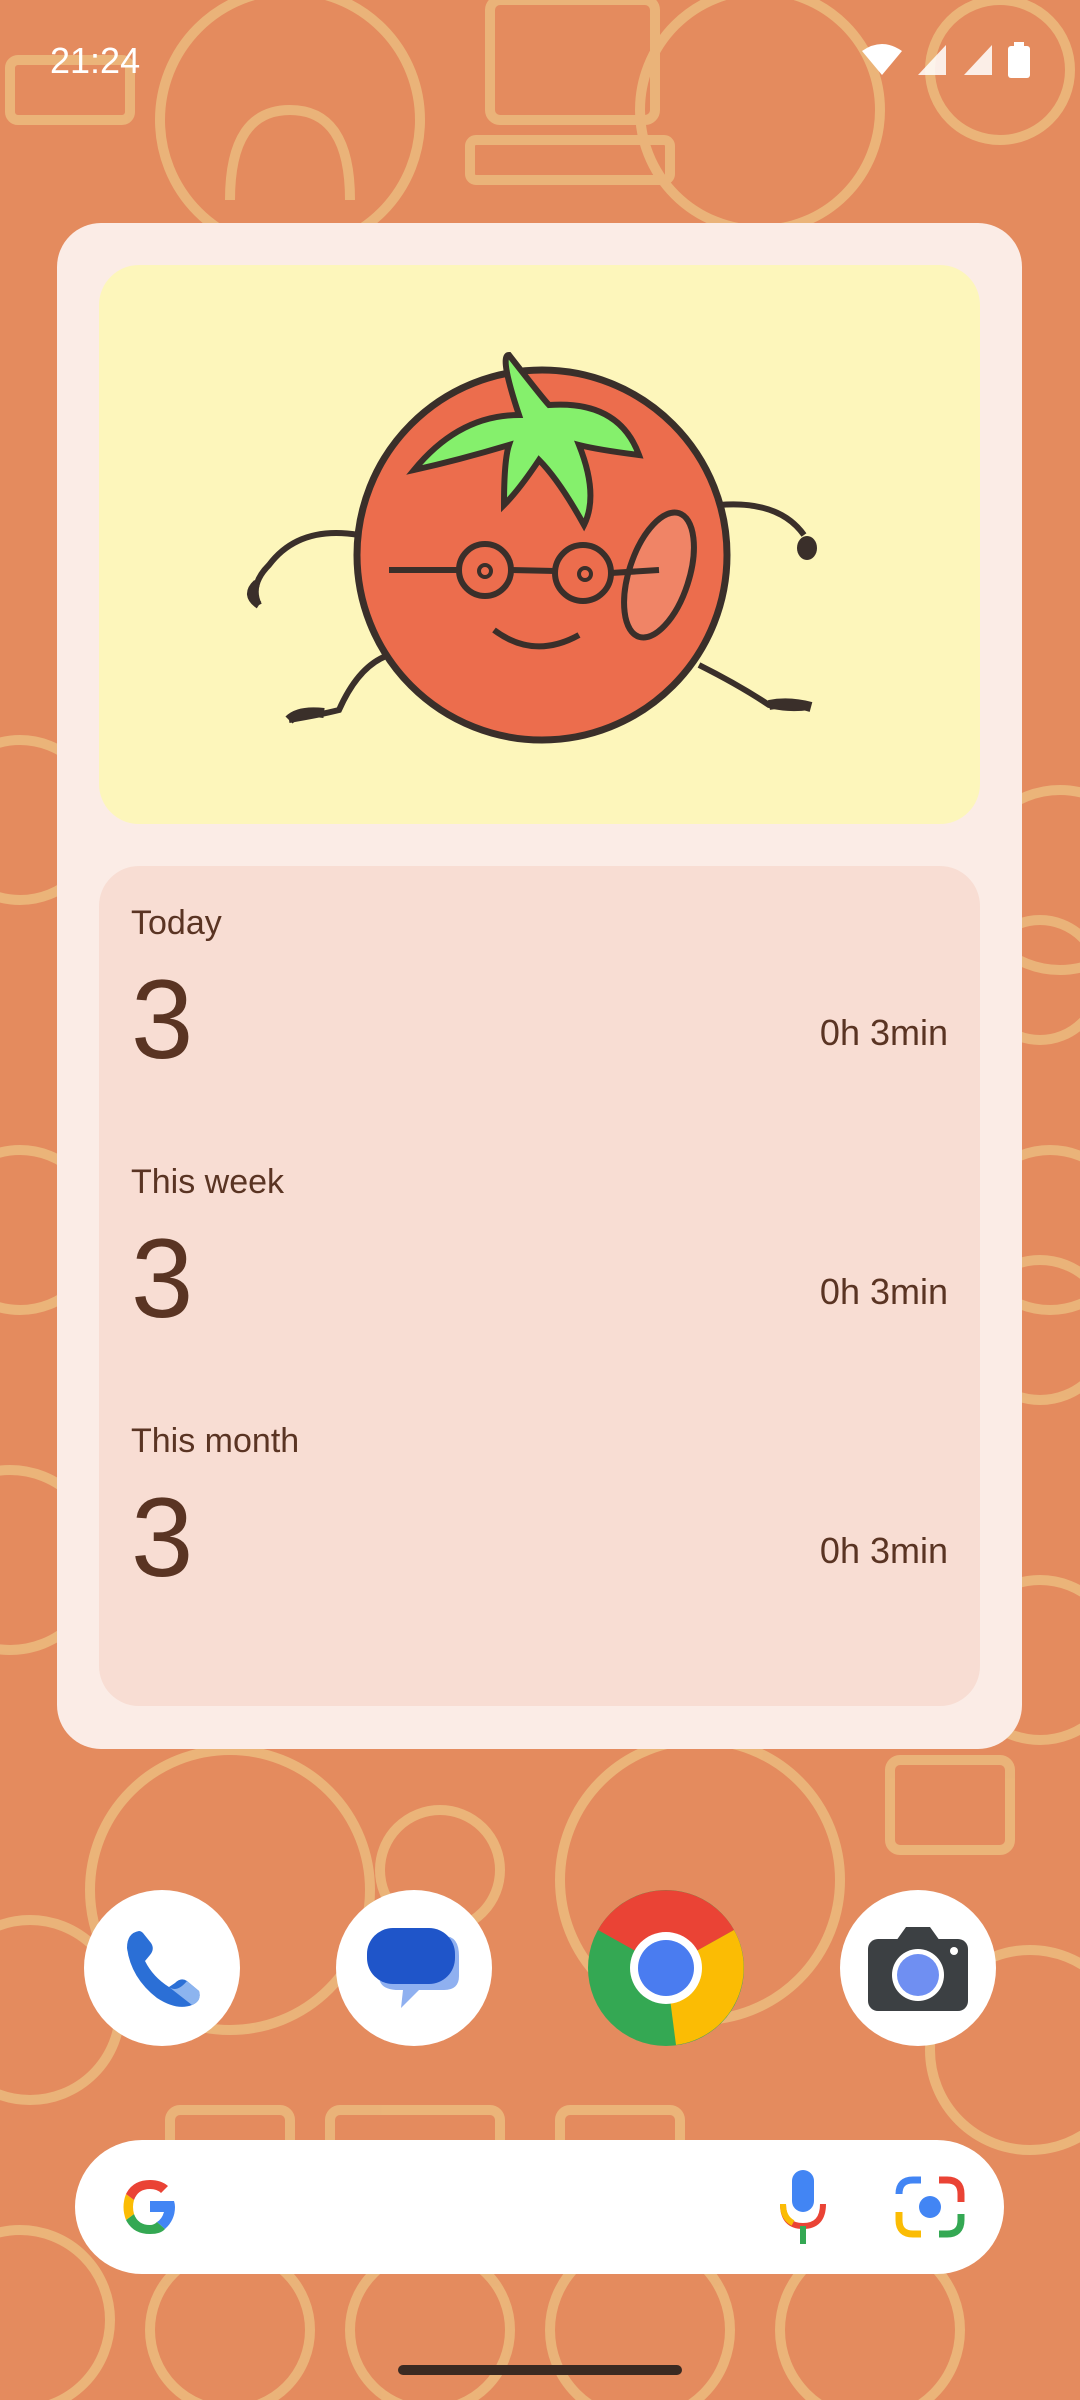 The height and width of the screenshot is (2400, 1080). I want to click on lens-icon, so click(930, 2207).